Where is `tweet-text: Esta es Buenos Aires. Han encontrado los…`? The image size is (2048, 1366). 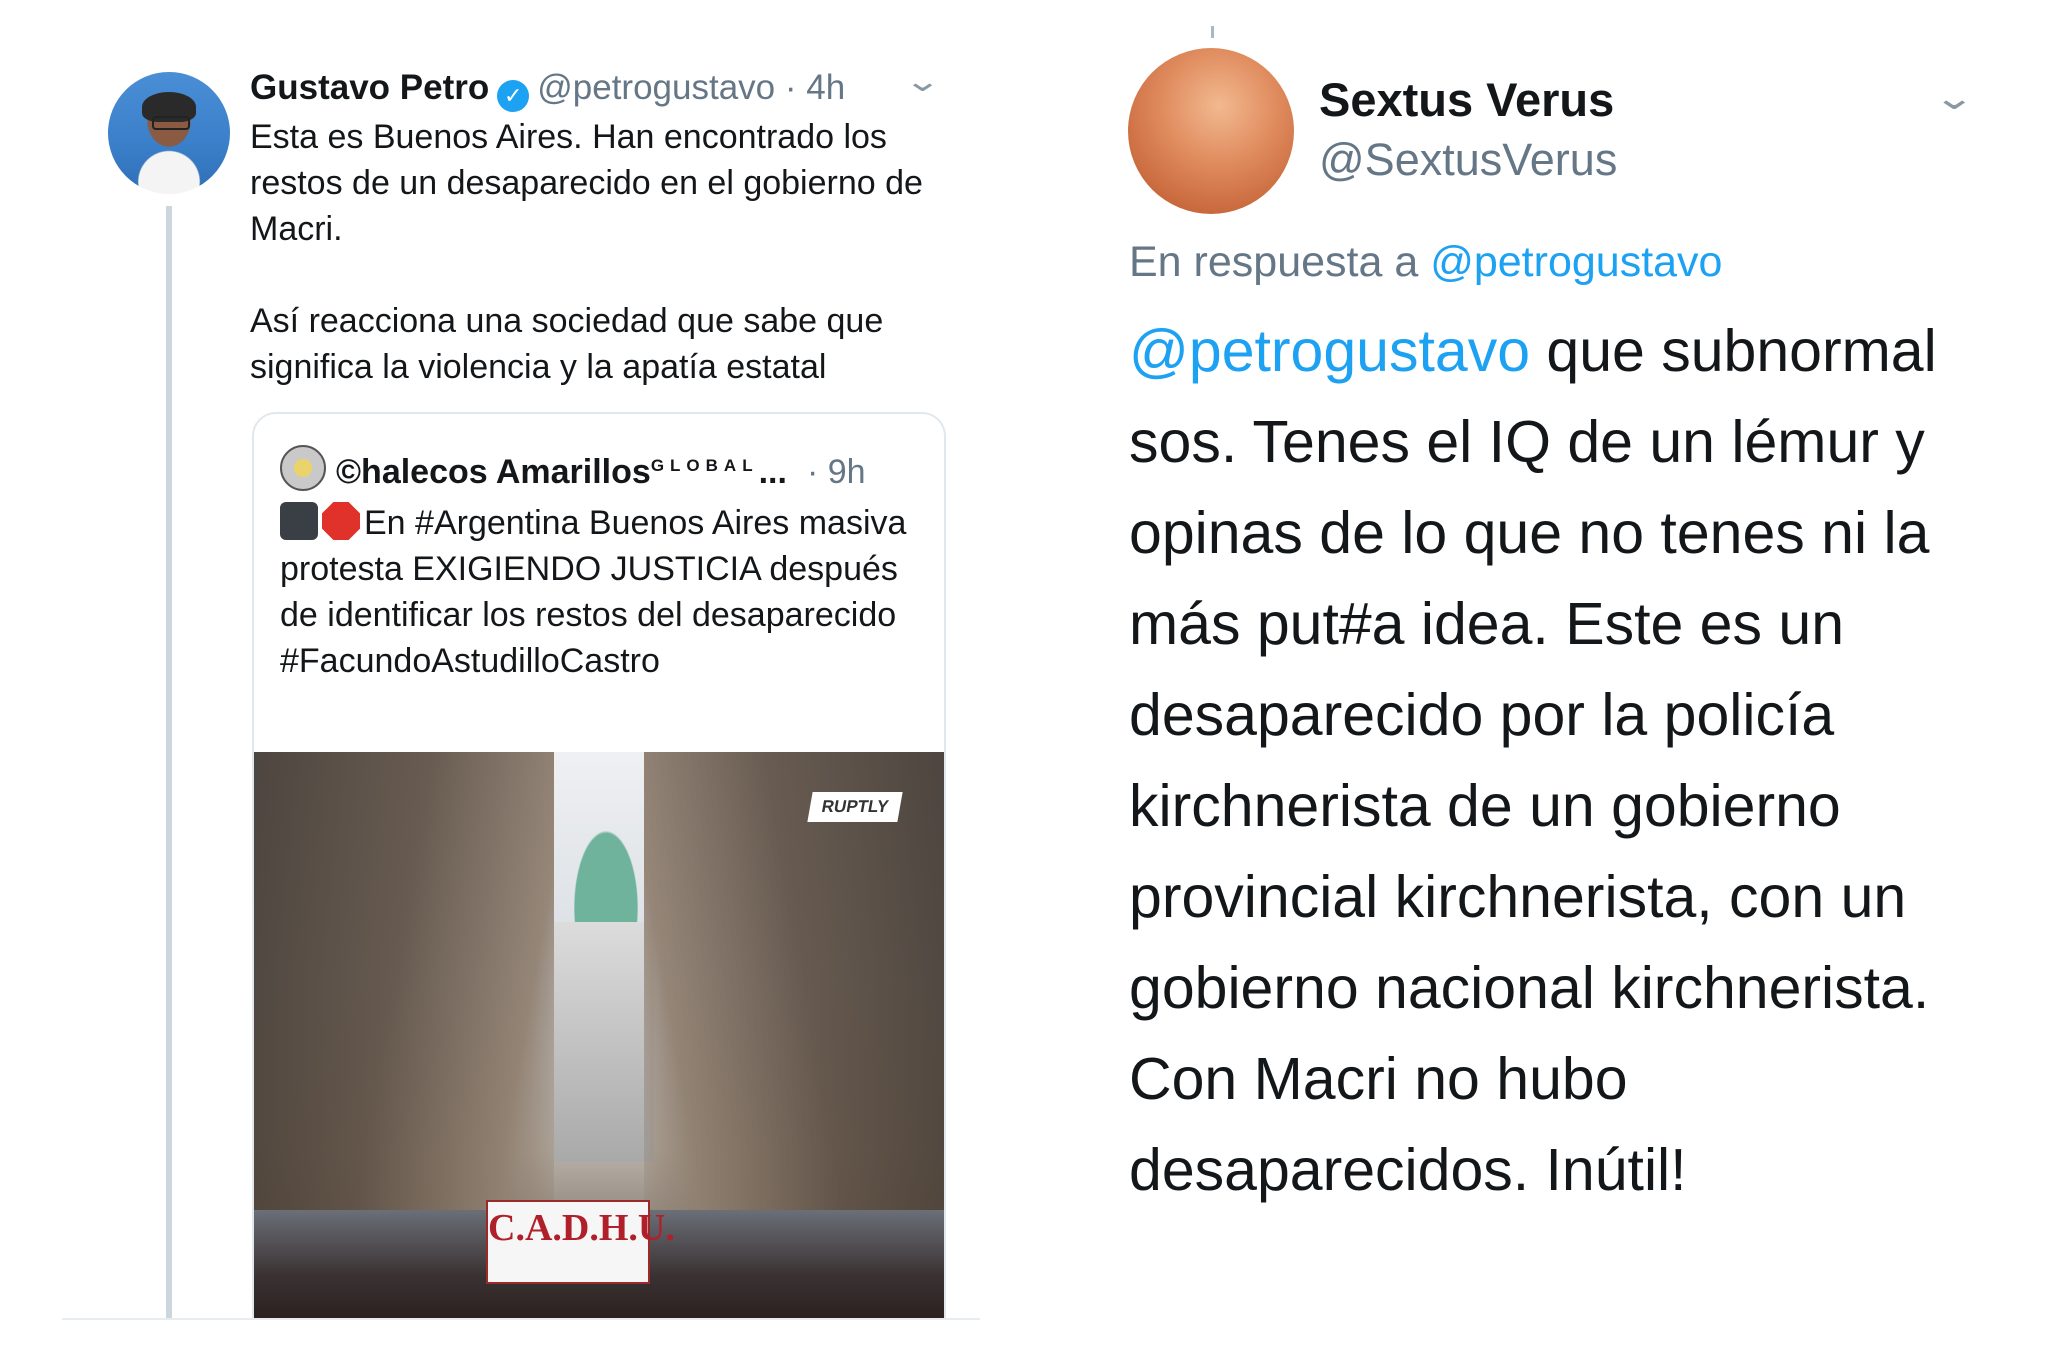 tweet-text: Esta es Buenos Aires. Han encontrado los… is located at coordinates (586, 252).